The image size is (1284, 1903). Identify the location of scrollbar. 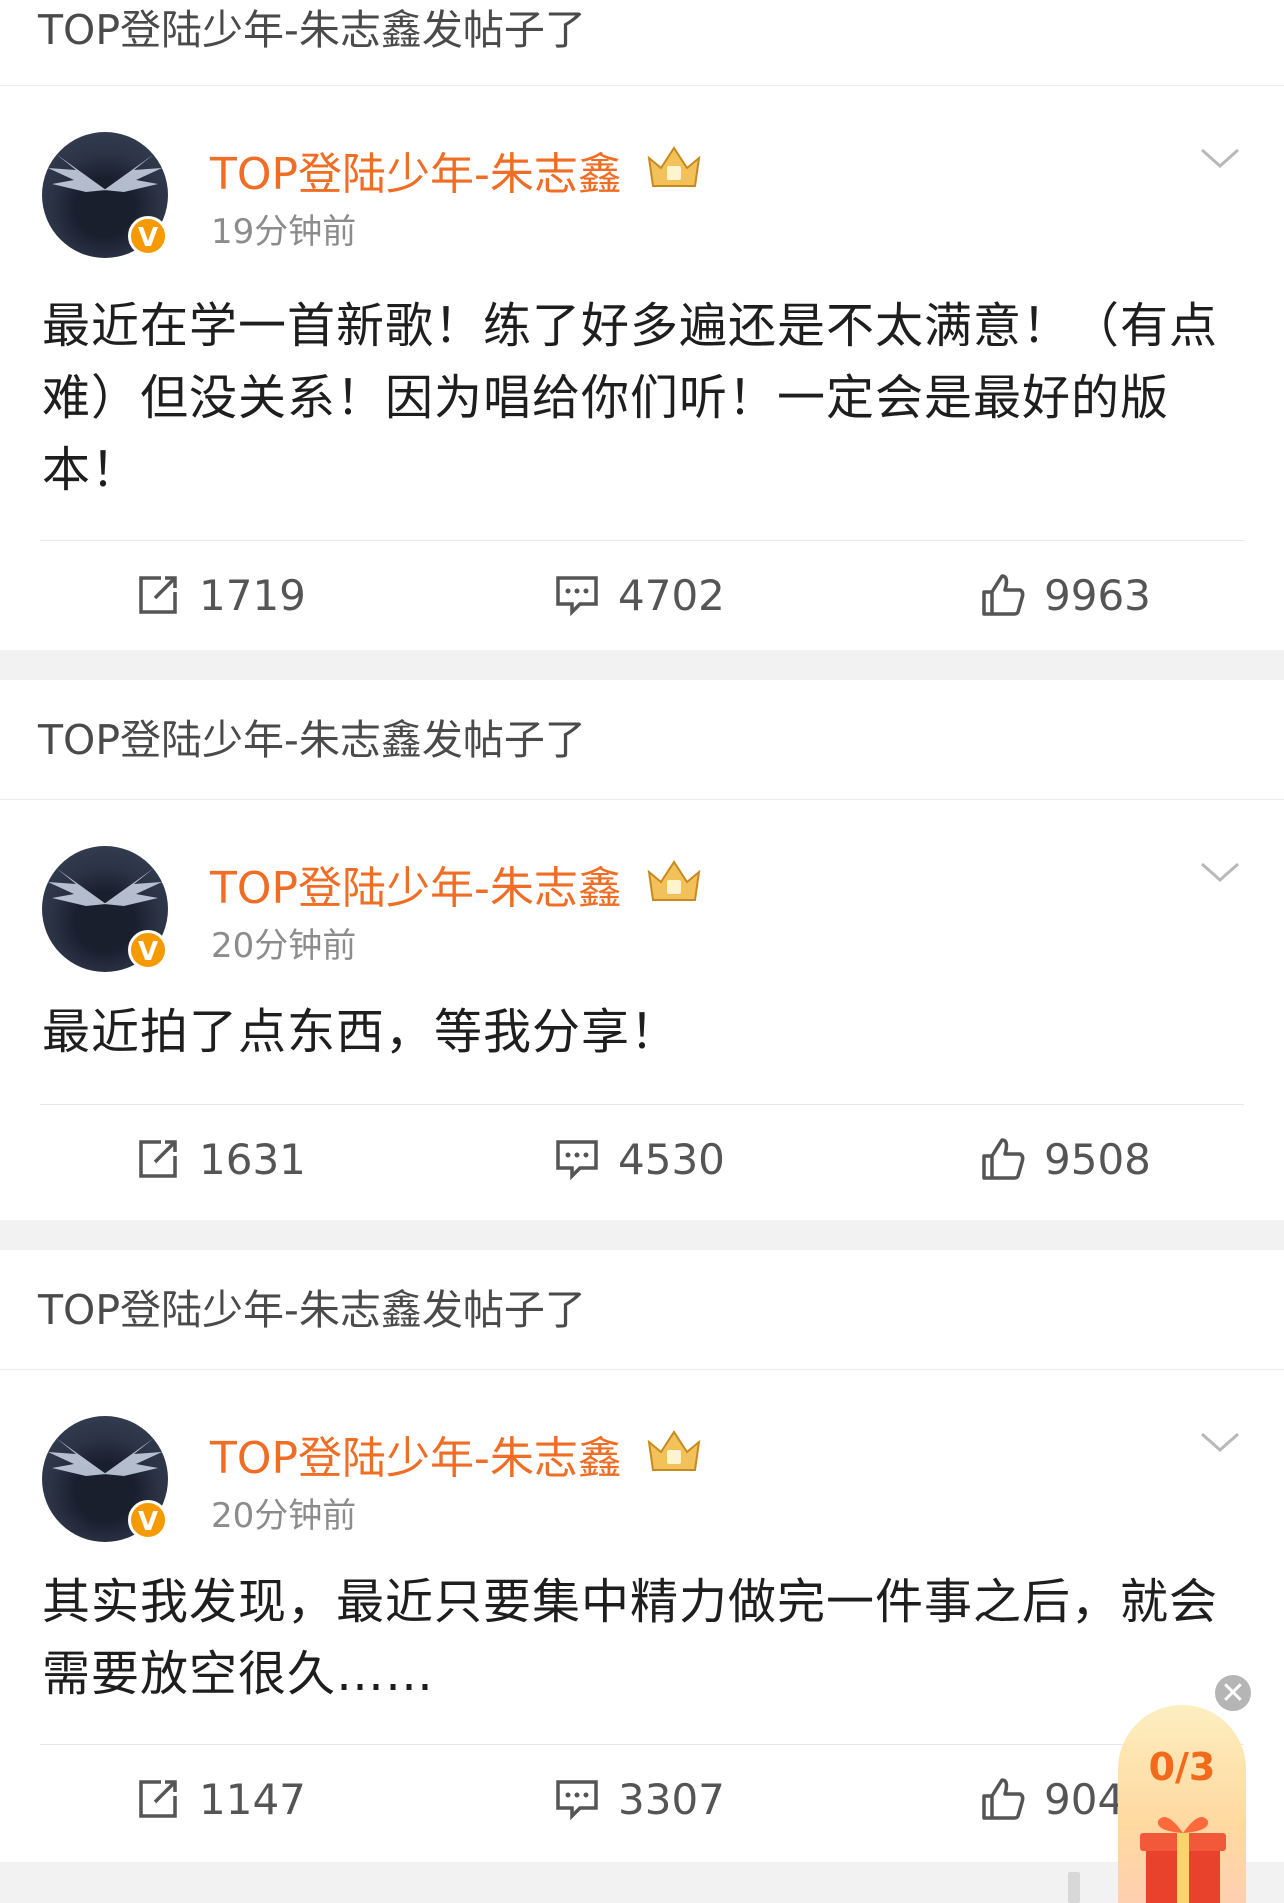
(1074, 1887).